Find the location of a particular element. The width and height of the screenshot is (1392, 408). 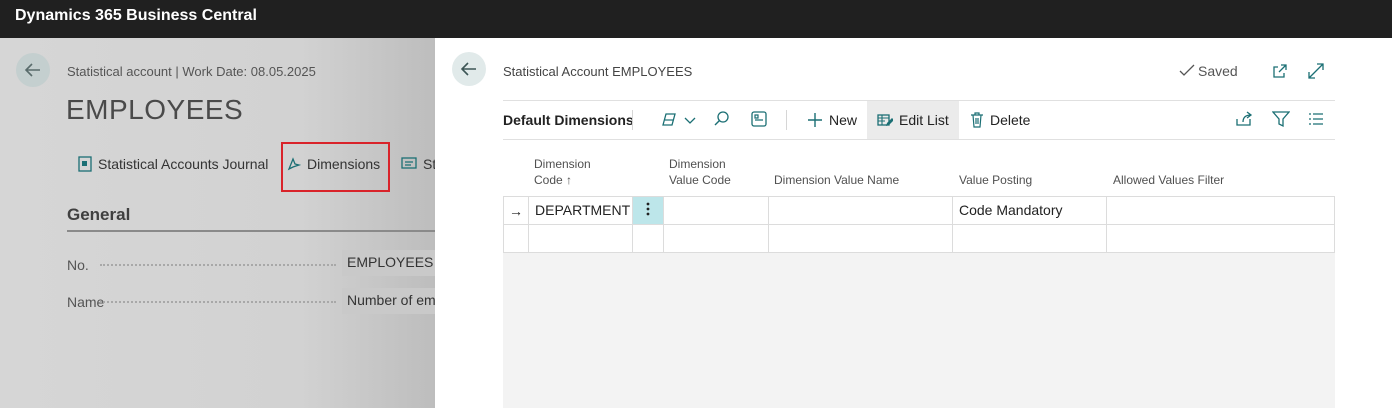

edit-list-button: Edit List is located at coordinates (913, 120).